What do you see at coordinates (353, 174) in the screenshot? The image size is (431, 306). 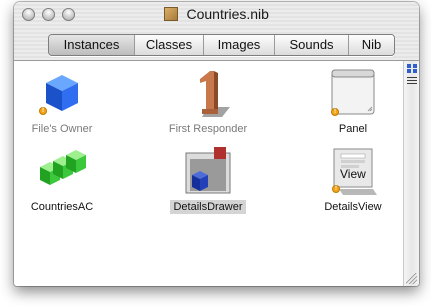 I see `view-icon-text: View` at bounding box center [353, 174].